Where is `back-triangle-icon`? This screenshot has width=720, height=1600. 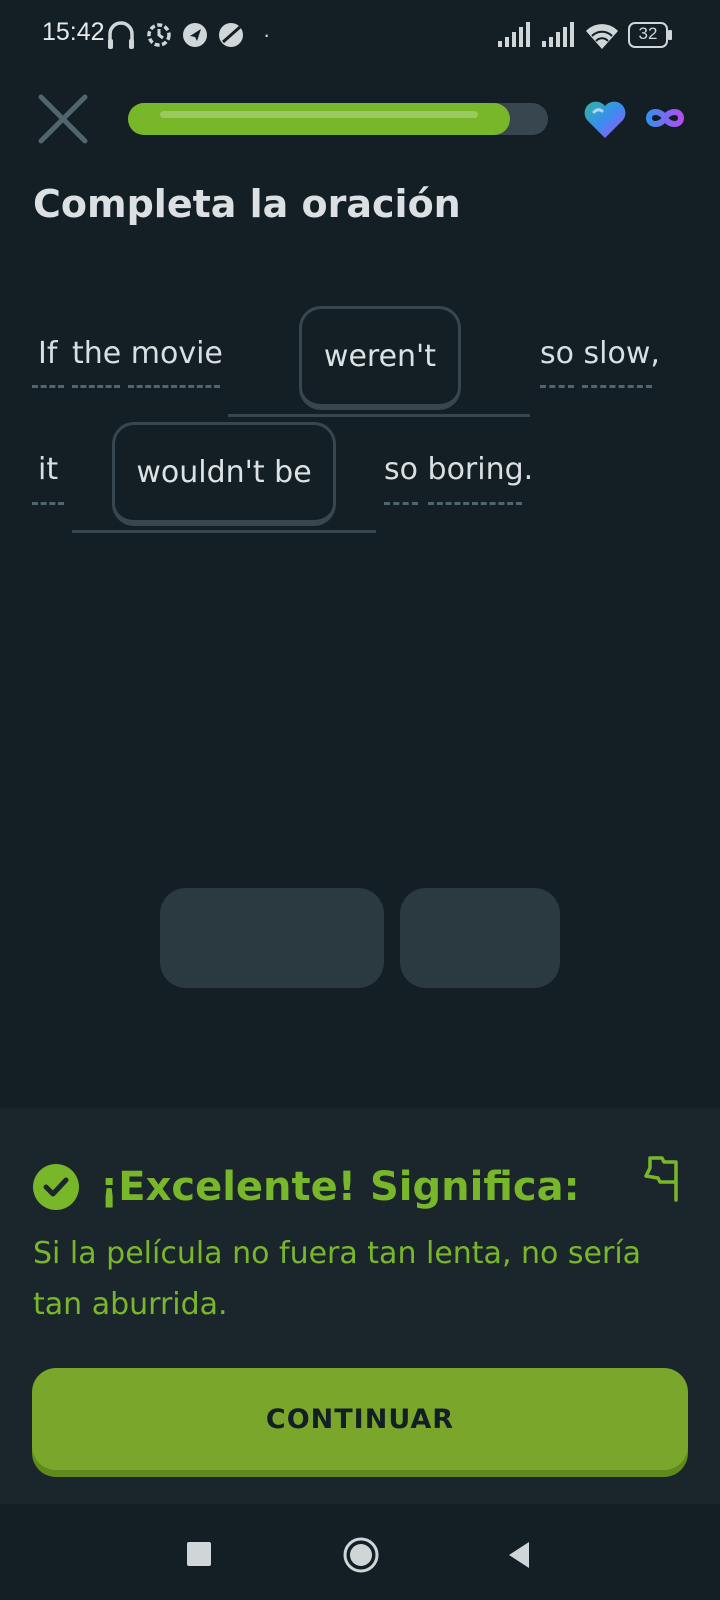
back-triangle-icon is located at coordinates (519, 1555).